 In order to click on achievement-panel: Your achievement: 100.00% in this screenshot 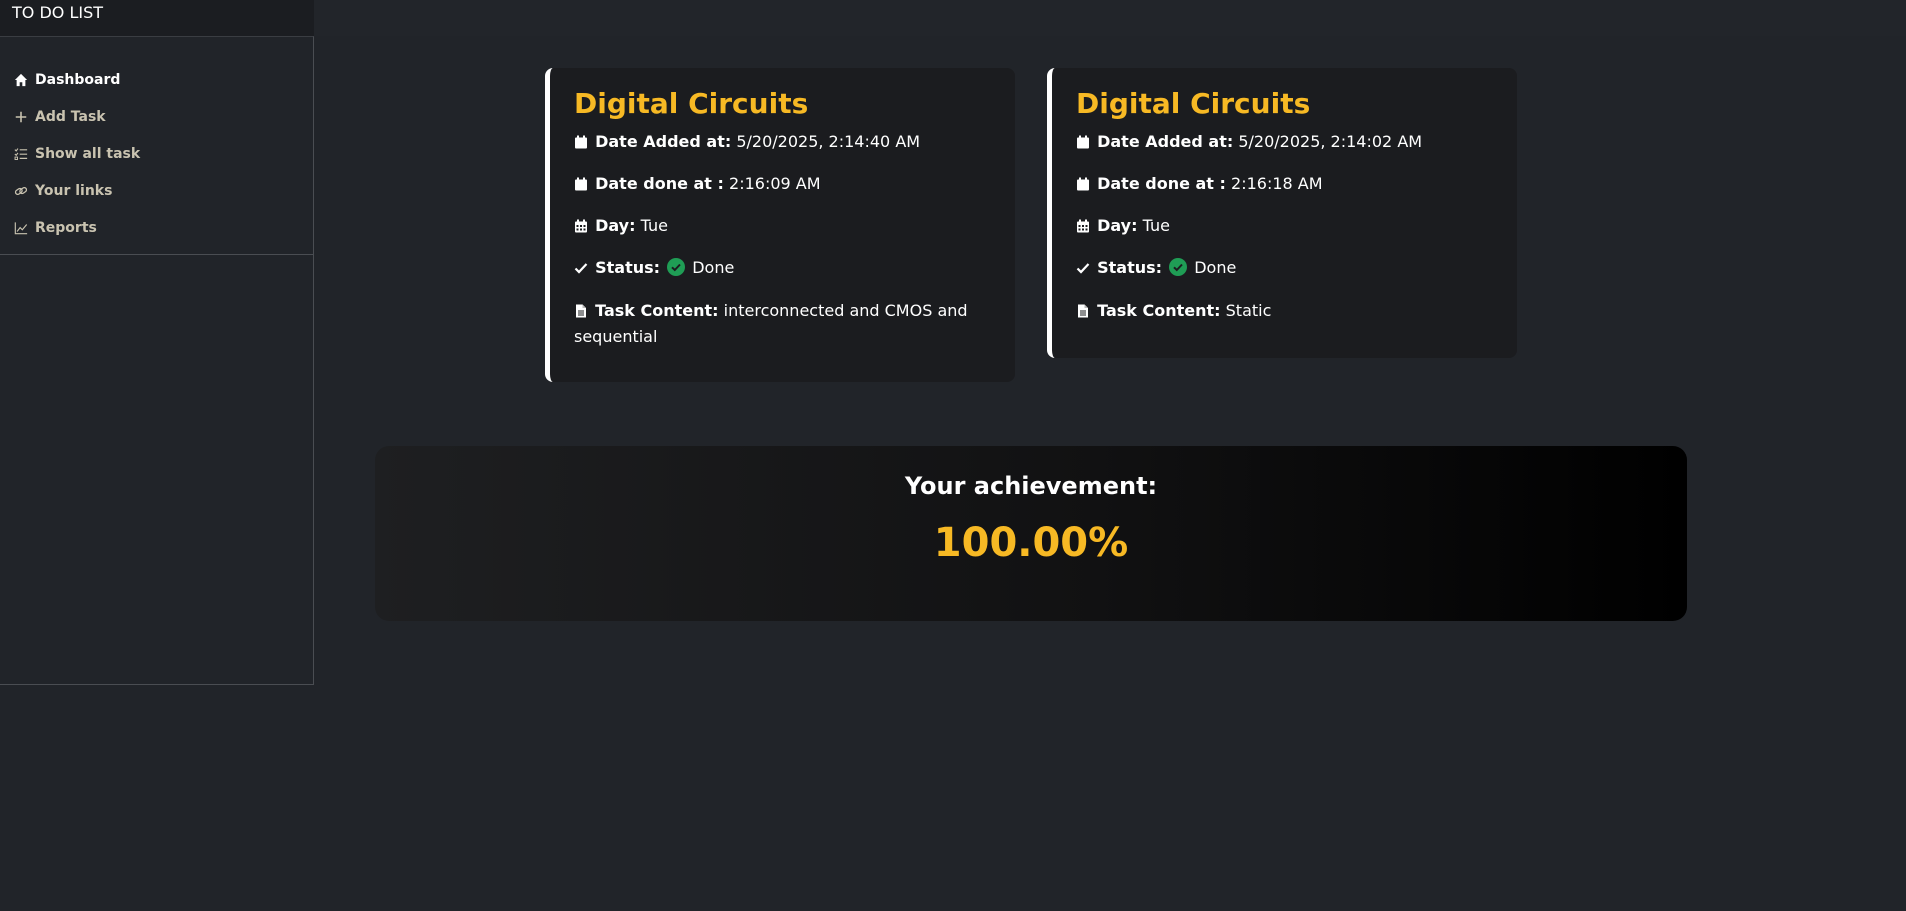, I will do `click(1031, 533)`.